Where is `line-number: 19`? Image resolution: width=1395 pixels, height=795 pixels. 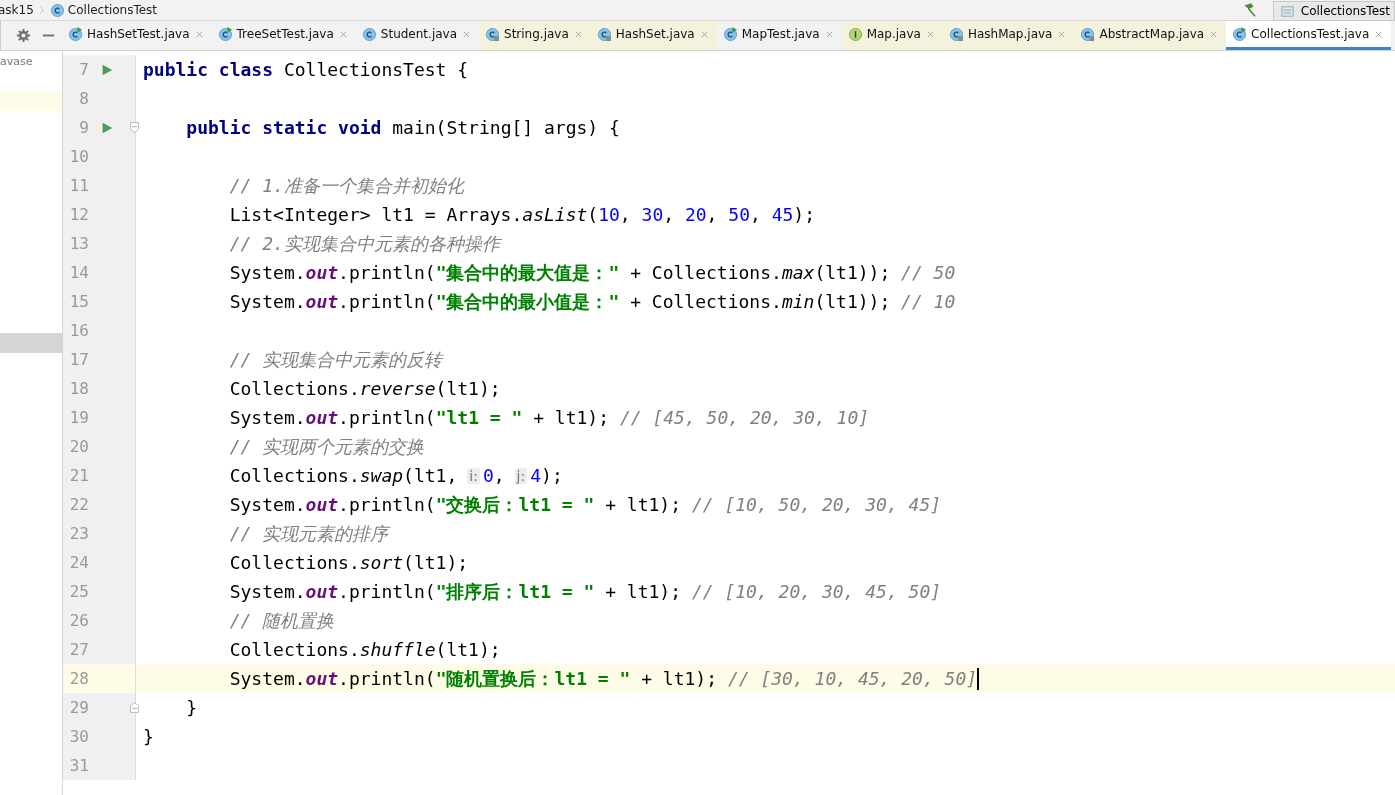
line-number: 19 is located at coordinates (78, 417).